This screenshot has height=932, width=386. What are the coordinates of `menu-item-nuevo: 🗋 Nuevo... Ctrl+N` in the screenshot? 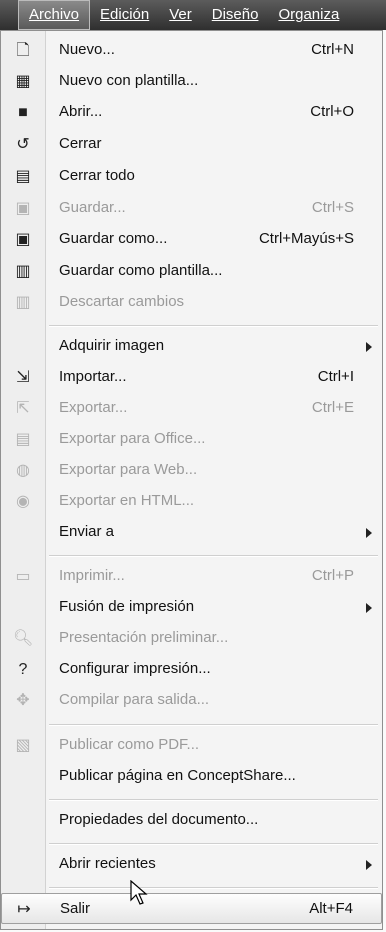 It's located at (191, 50).